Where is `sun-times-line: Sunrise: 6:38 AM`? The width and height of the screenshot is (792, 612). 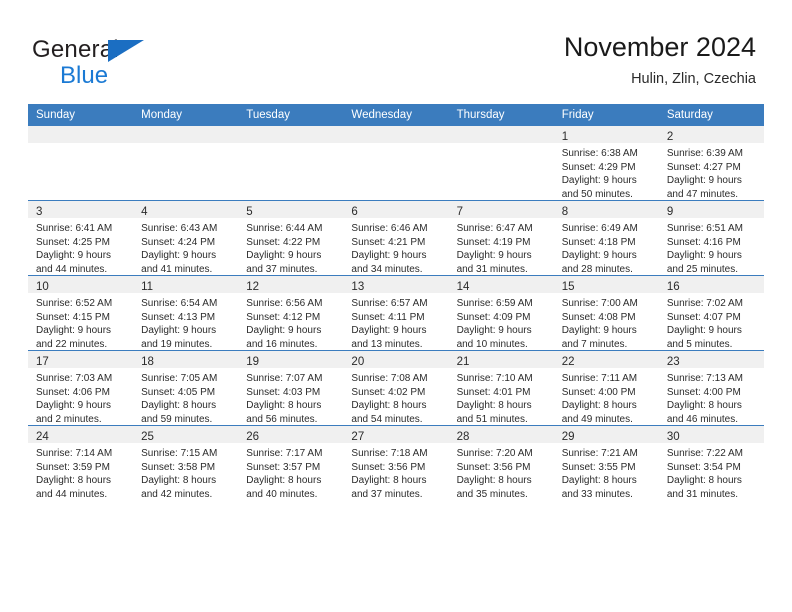
sun-times-line: Sunrise: 6:38 AM is located at coordinates (599, 153).